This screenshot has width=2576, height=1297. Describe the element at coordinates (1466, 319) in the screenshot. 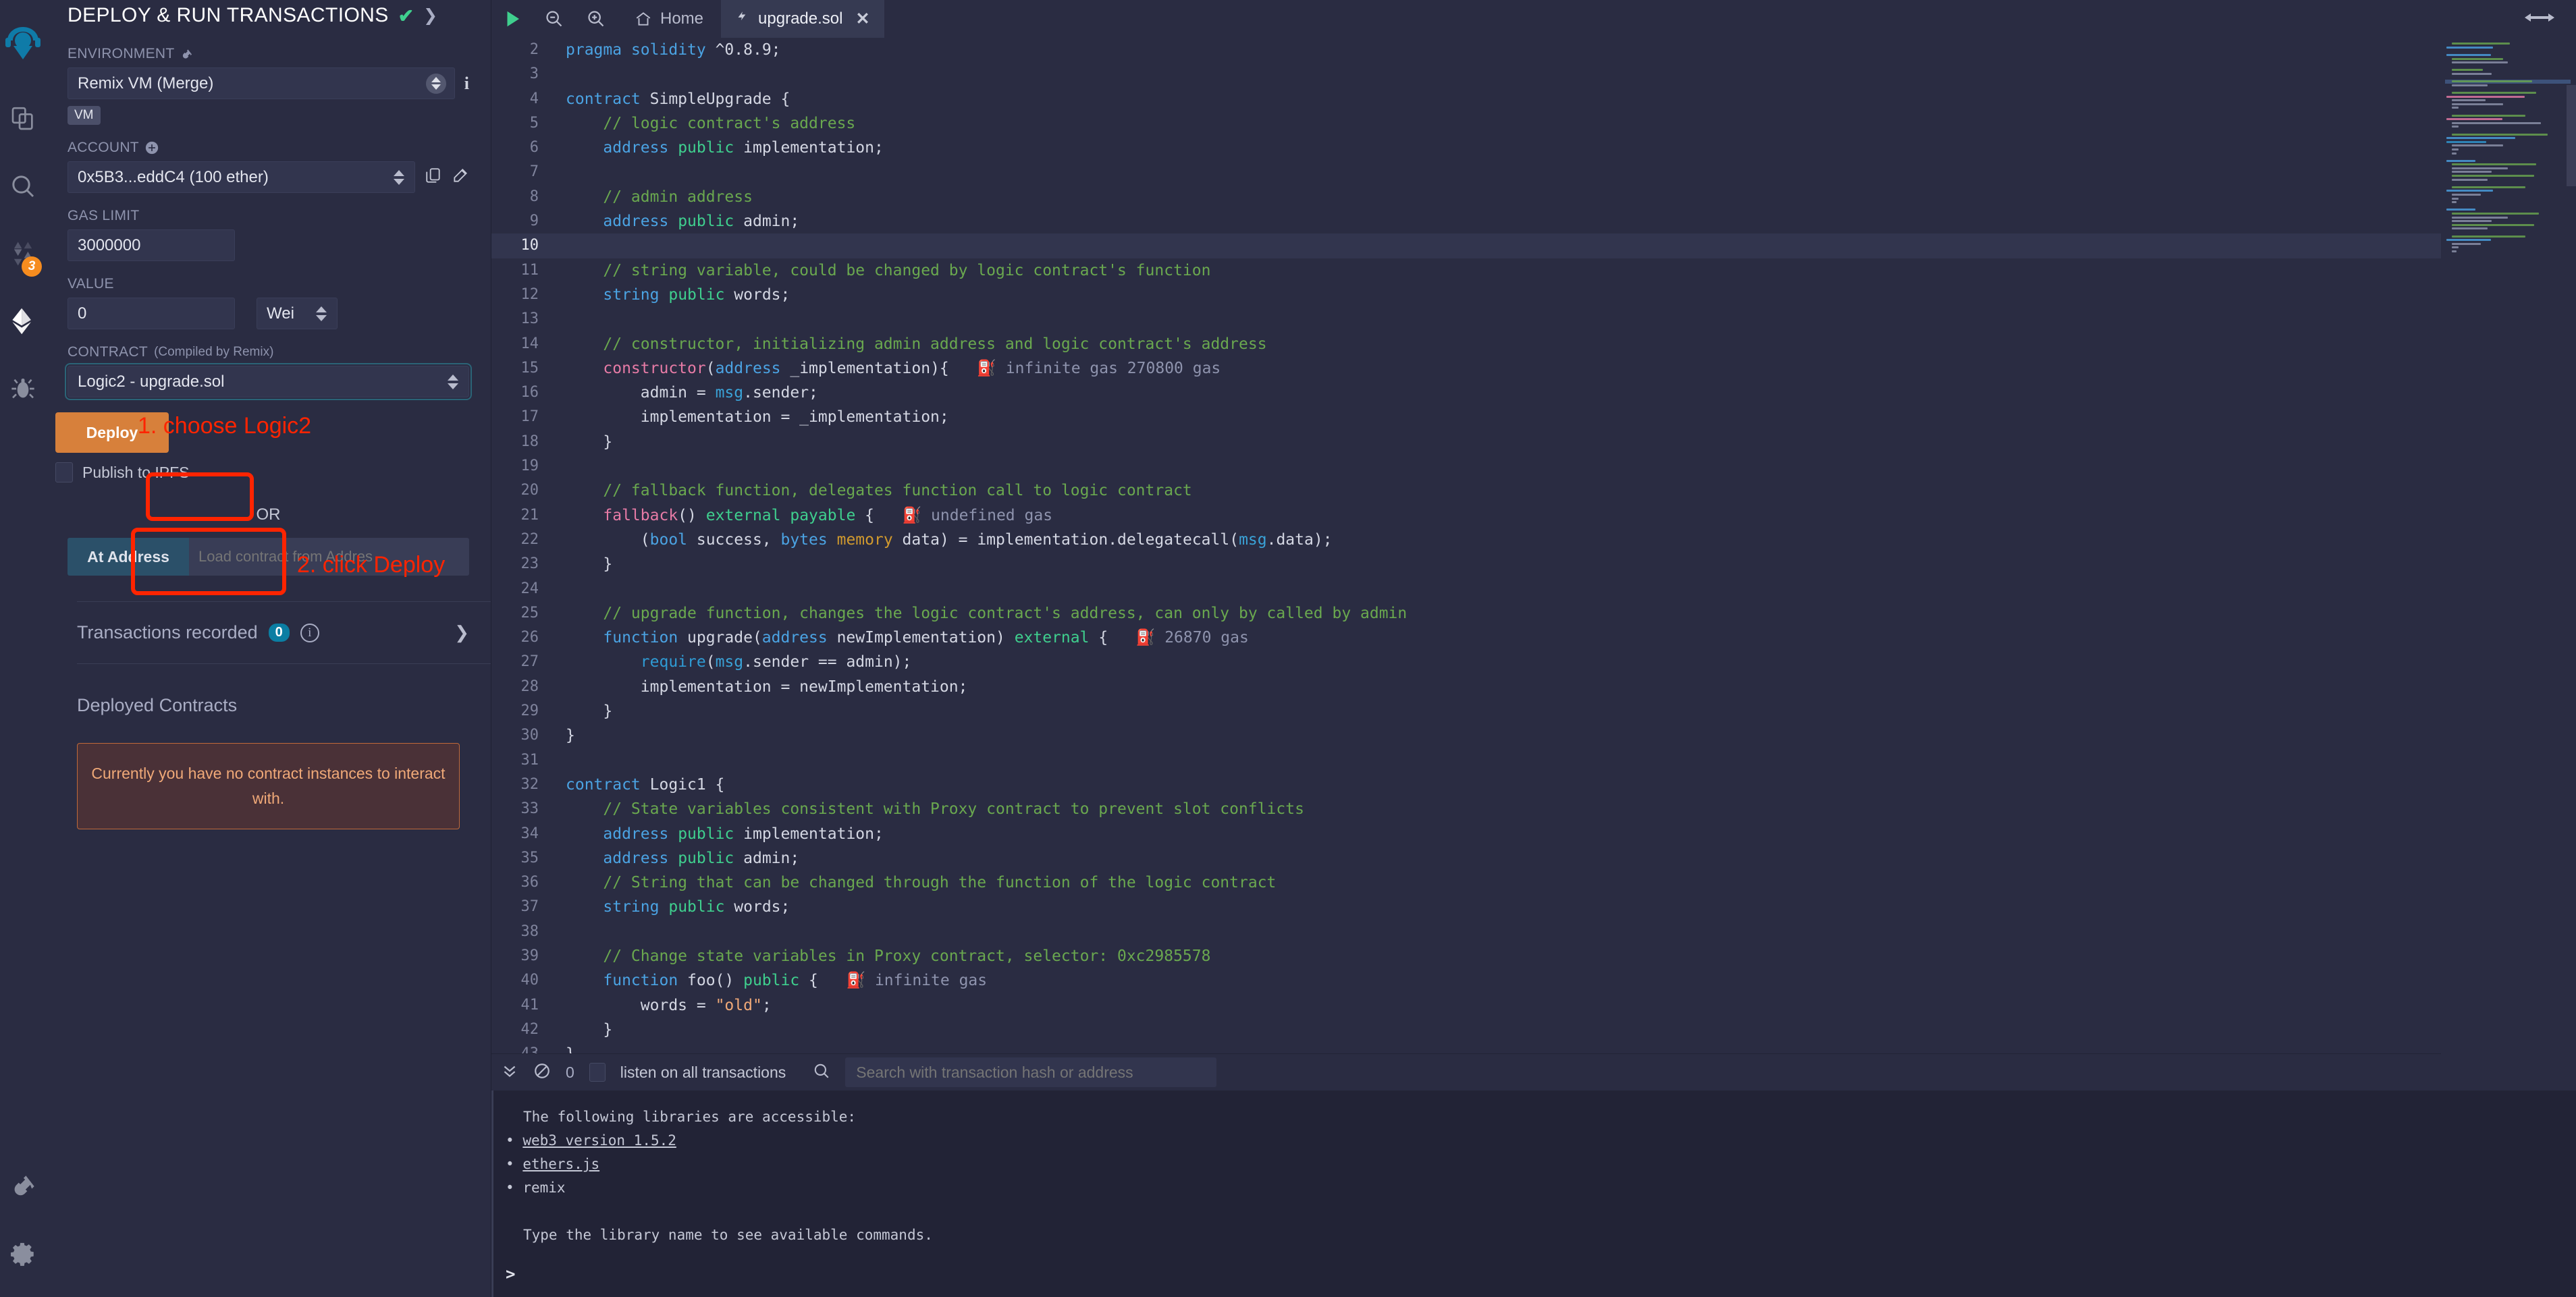

I see `code-line: 13` at that location.